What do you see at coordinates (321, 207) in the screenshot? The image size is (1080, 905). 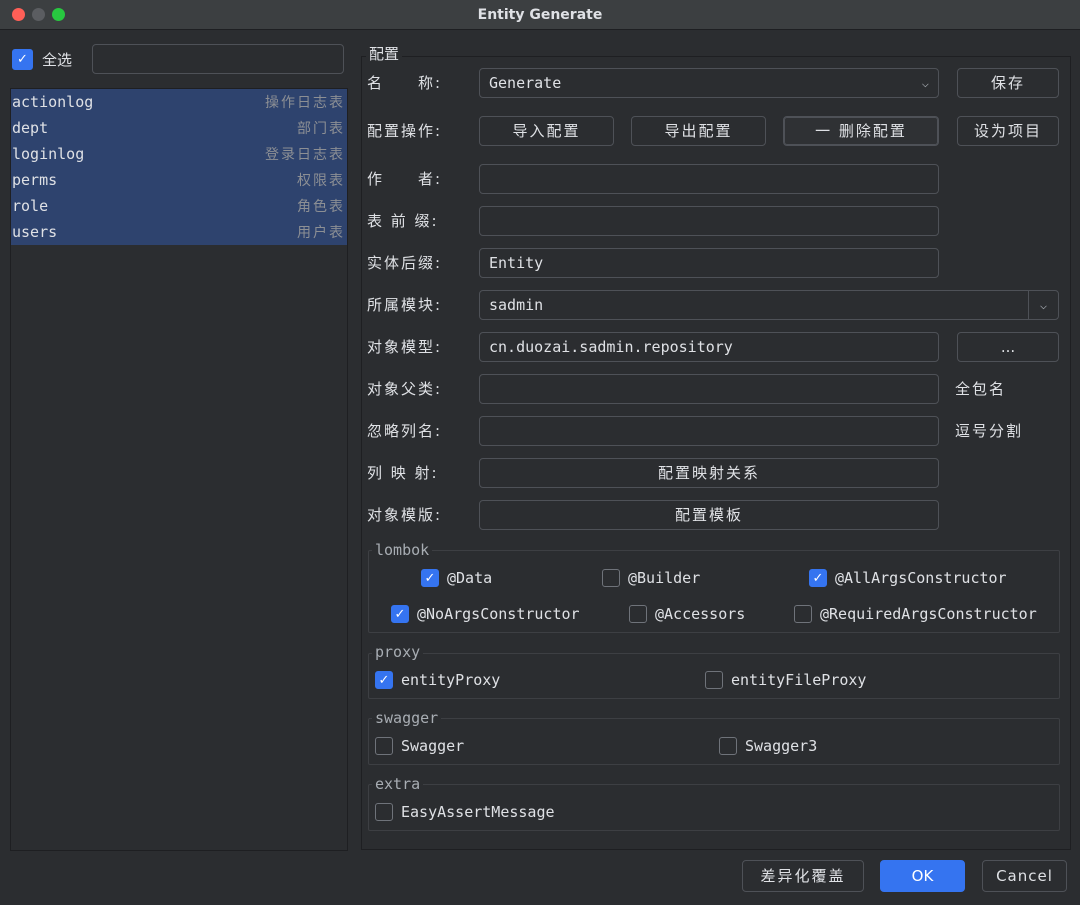 I see `table-comment: 角色表` at bounding box center [321, 207].